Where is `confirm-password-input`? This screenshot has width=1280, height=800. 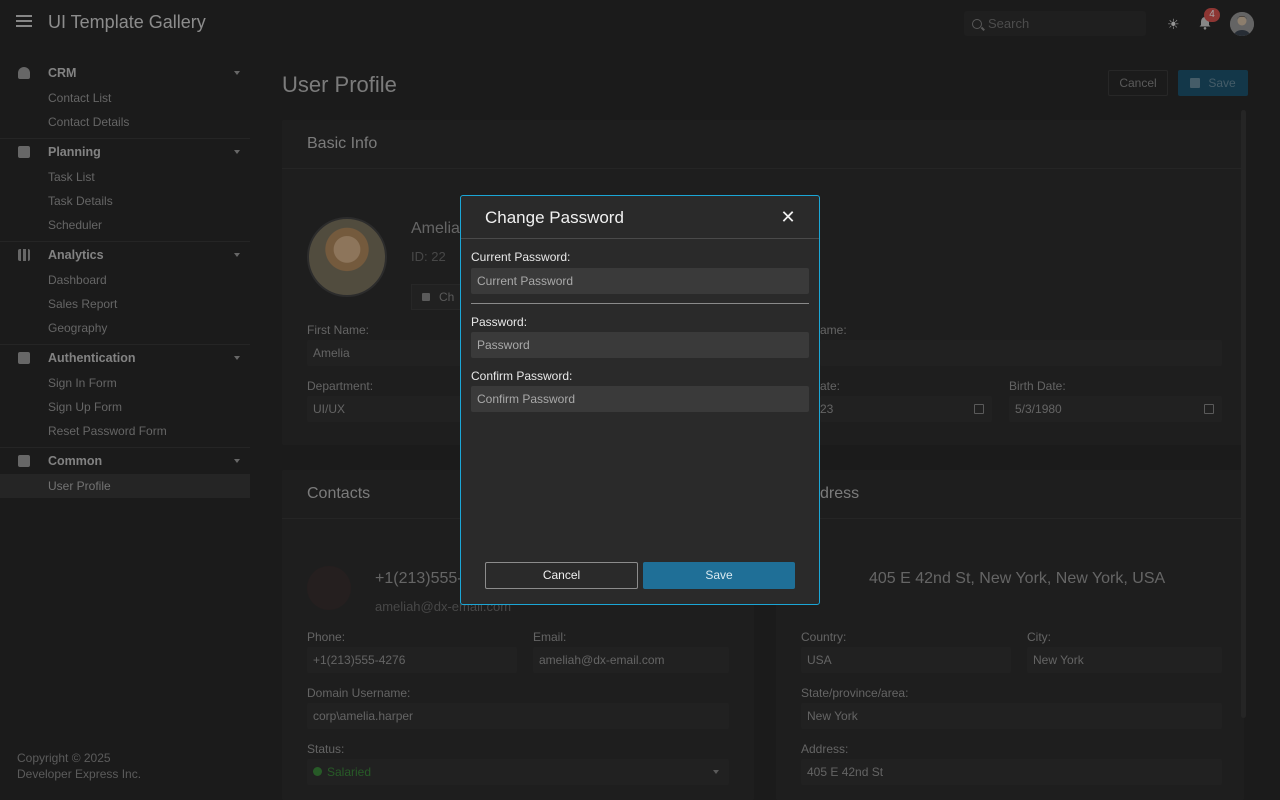 confirm-password-input is located at coordinates (640, 399).